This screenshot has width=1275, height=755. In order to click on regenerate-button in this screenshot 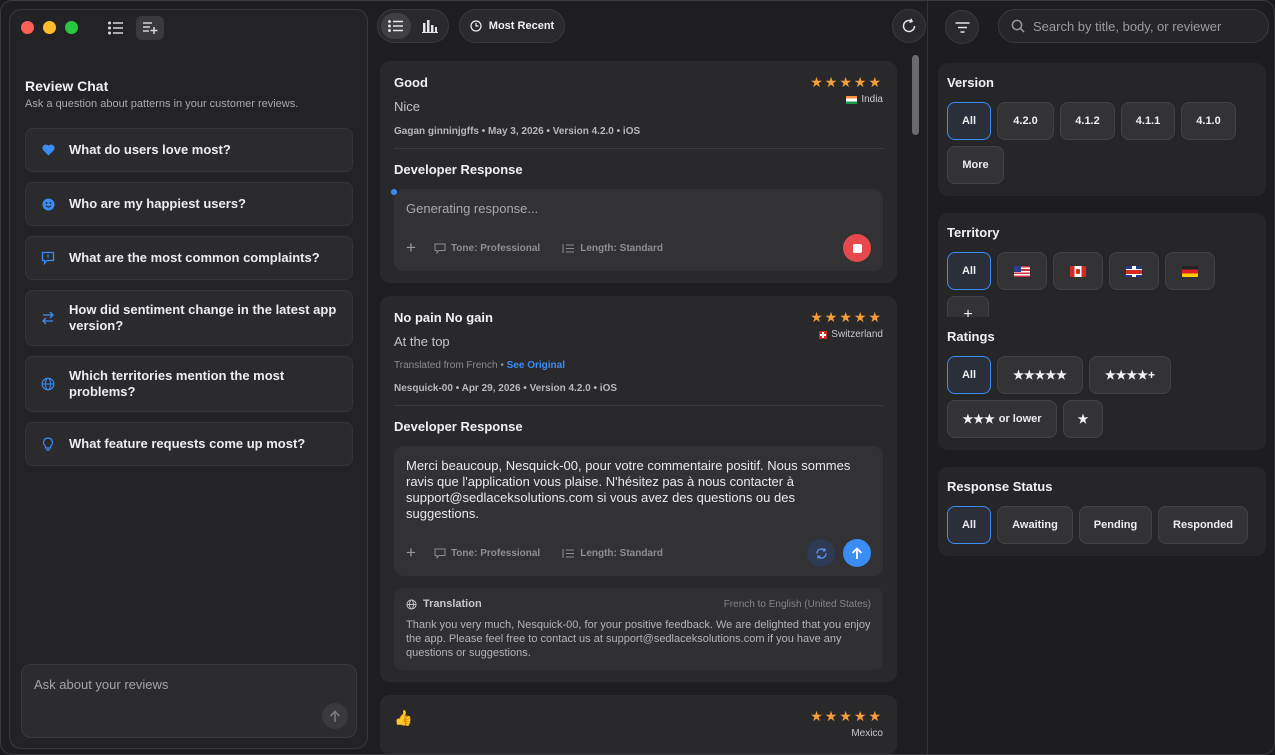, I will do `click(821, 553)`.